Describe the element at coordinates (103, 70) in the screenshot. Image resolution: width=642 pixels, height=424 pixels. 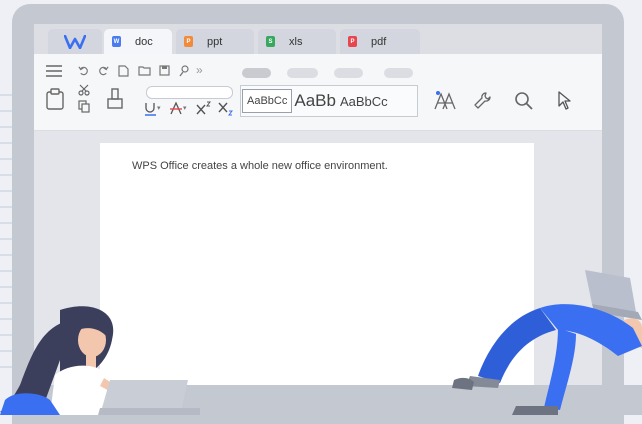
I see `redo-icon` at that location.